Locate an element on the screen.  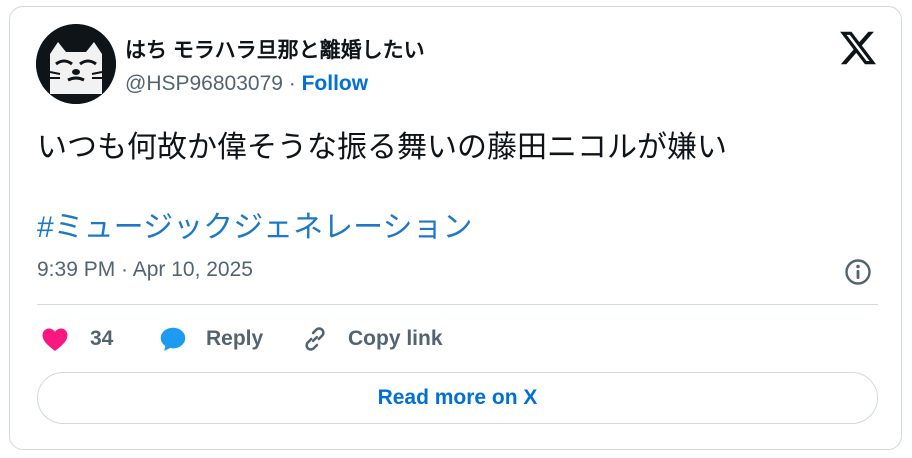
read-more-button: Read more on X is located at coordinates (457, 398).